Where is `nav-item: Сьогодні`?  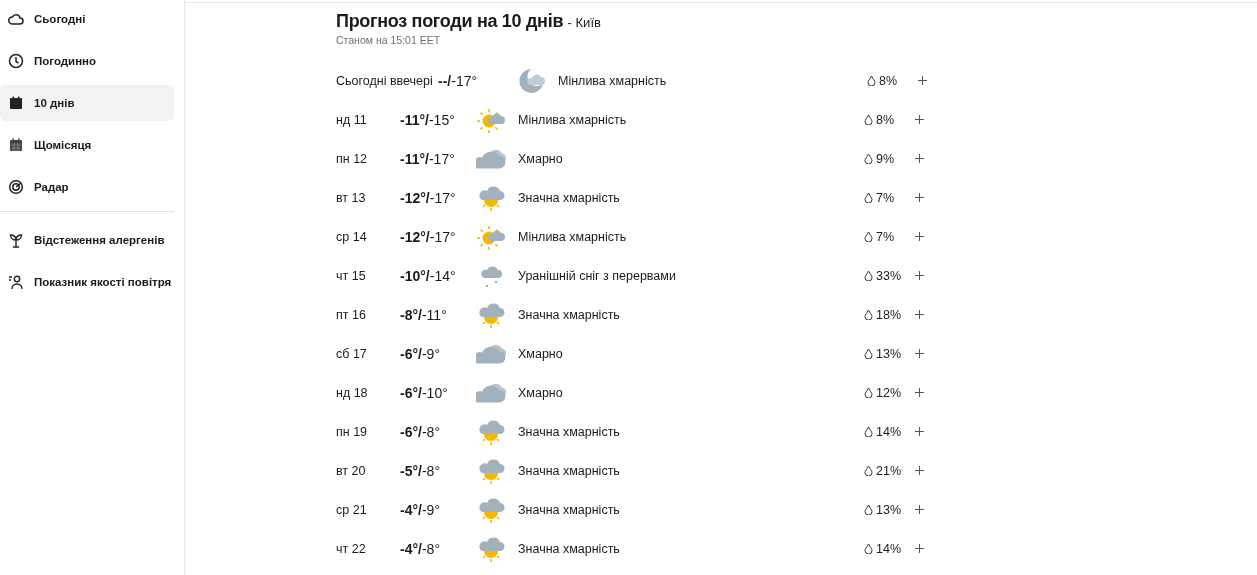 nav-item: Сьогодні is located at coordinates (87, 19).